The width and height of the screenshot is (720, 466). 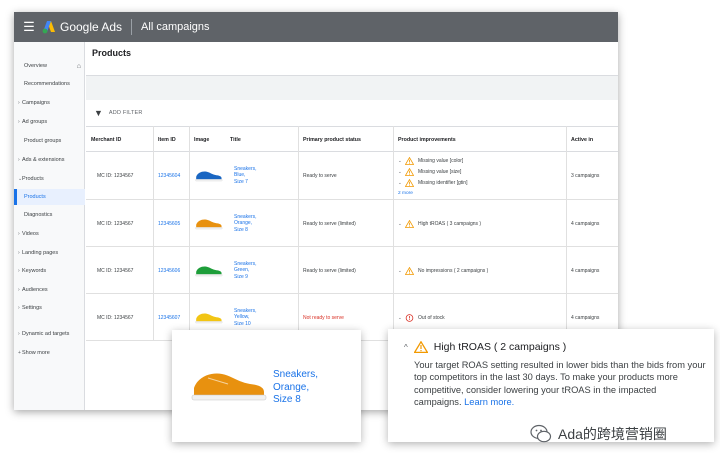 I want to click on learn-more-link: Learn more., so click(x=489, y=402).